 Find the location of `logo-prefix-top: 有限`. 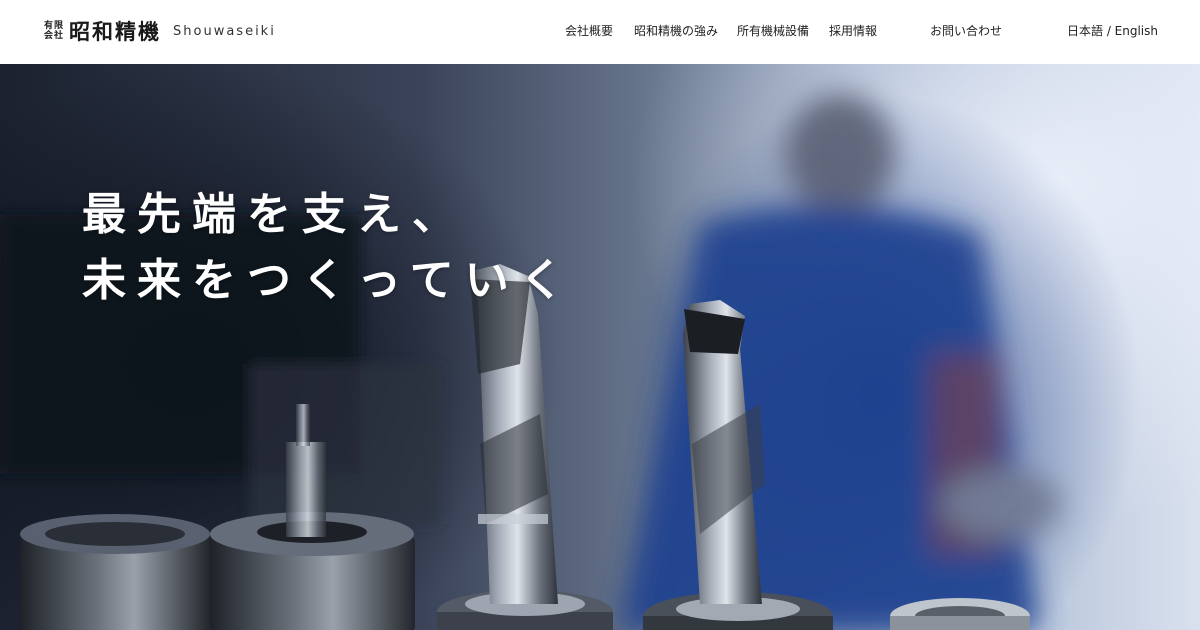

logo-prefix-top: 有限 is located at coordinates (54, 26).